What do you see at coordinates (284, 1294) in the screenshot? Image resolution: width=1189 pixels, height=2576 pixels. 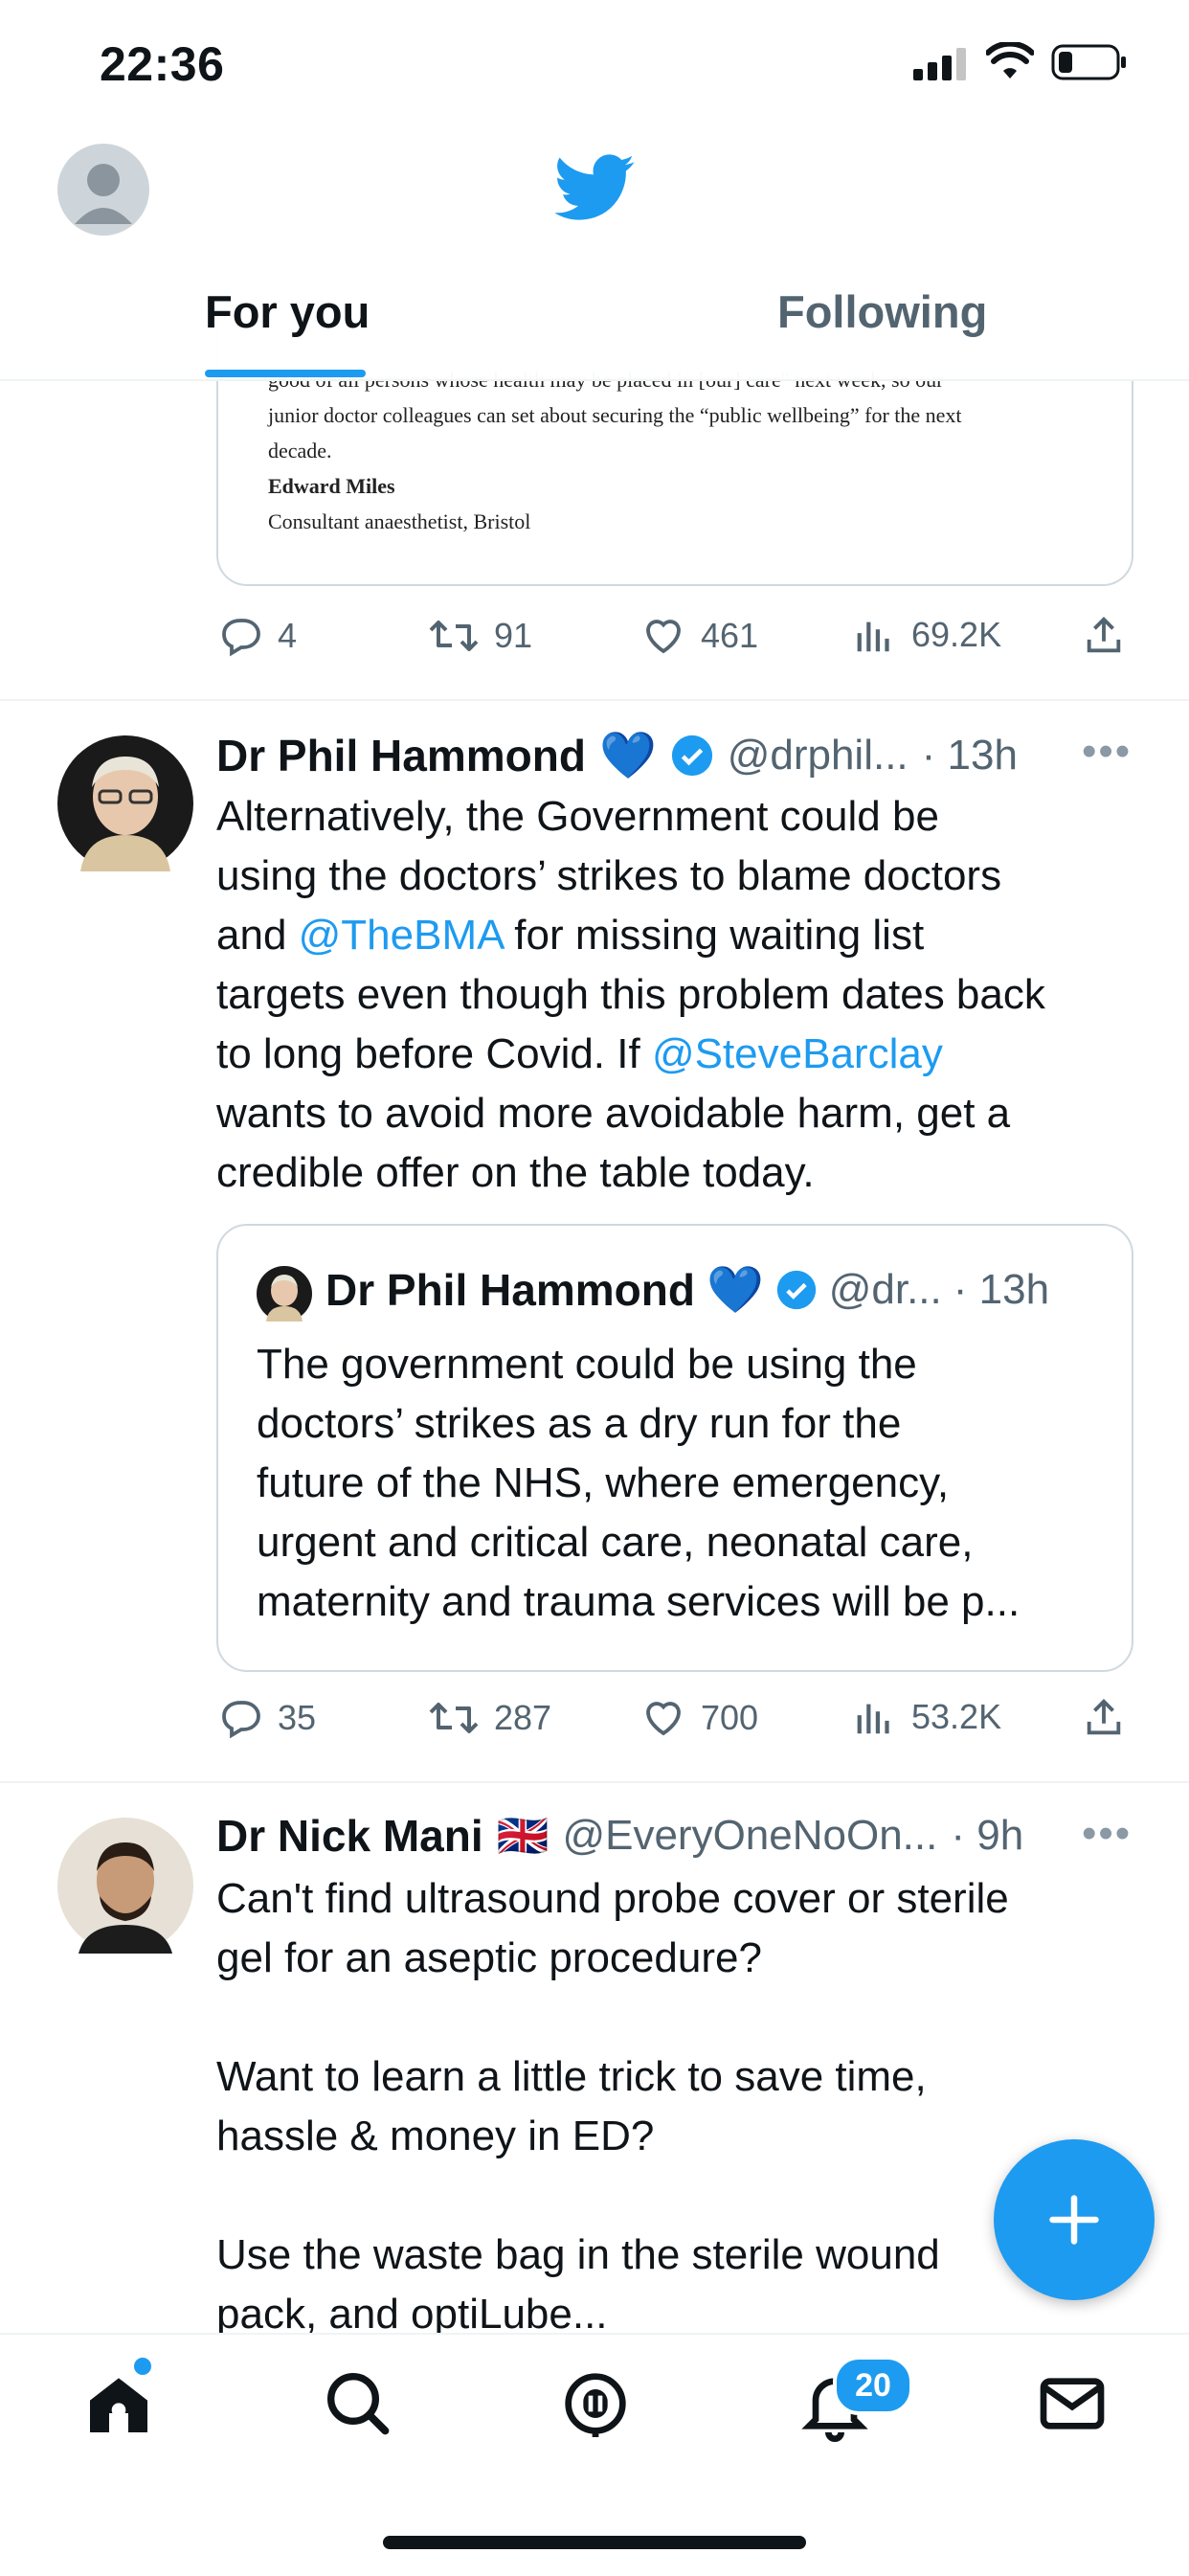 I see `quoted-author-avatar` at bounding box center [284, 1294].